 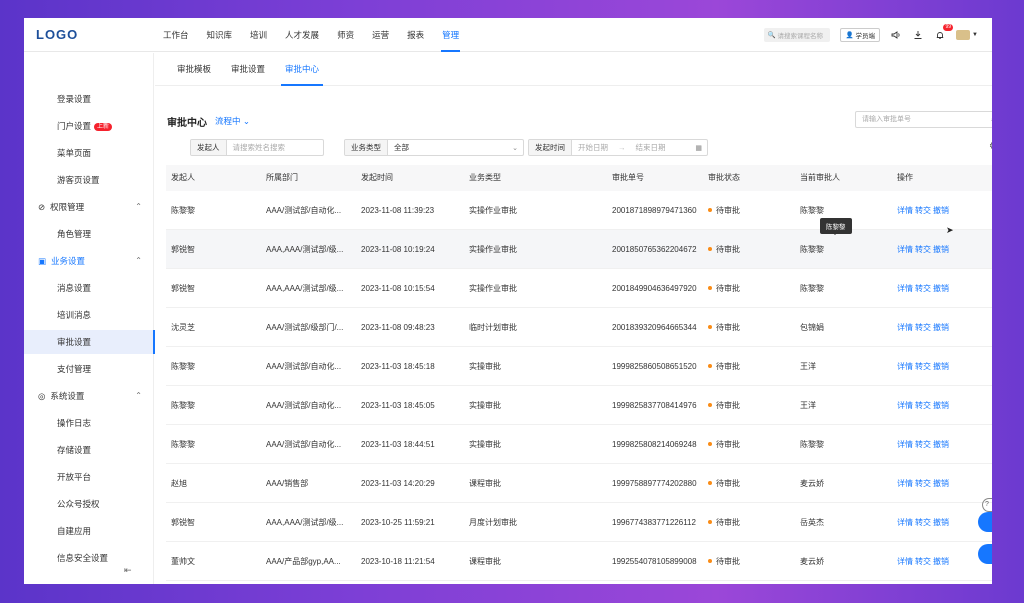 I want to click on table-cell: 实操审批, so click(x=485, y=405).